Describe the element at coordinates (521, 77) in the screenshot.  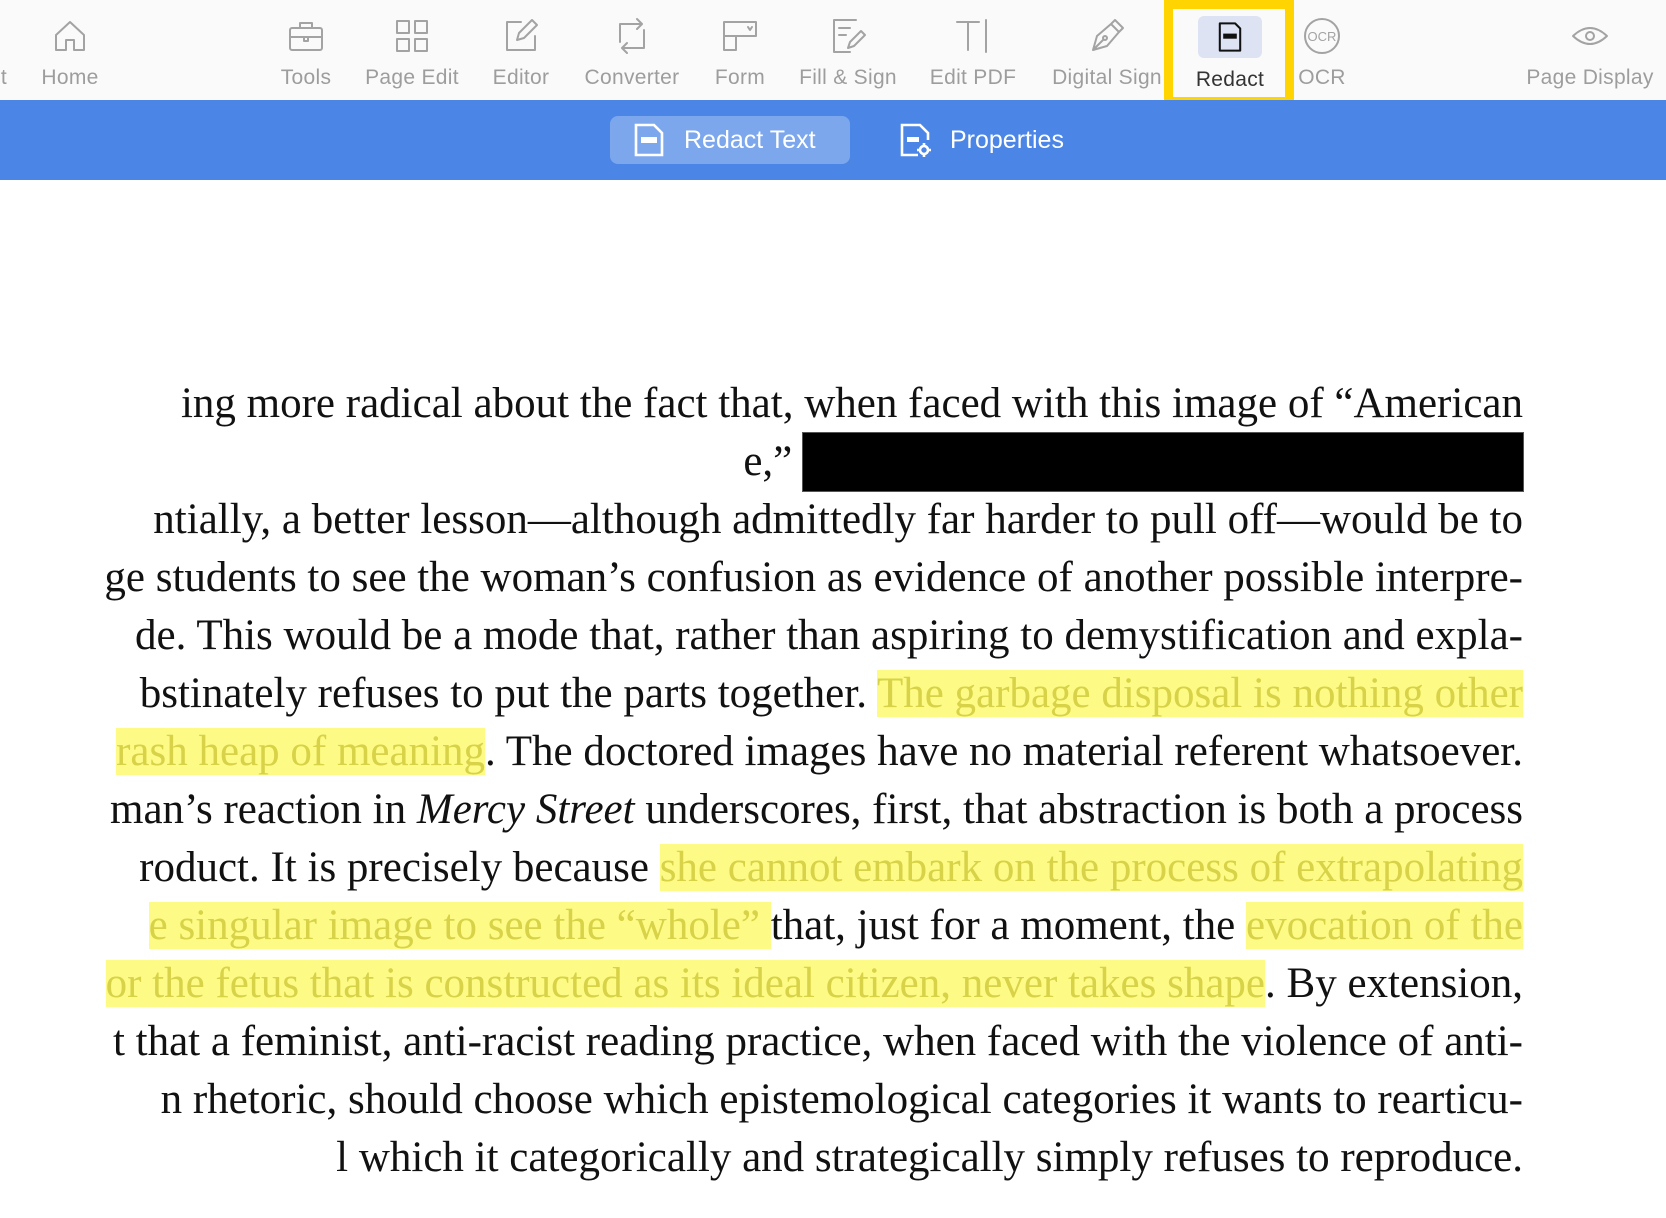
I see `toolbar-item-label: Editor` at that location.